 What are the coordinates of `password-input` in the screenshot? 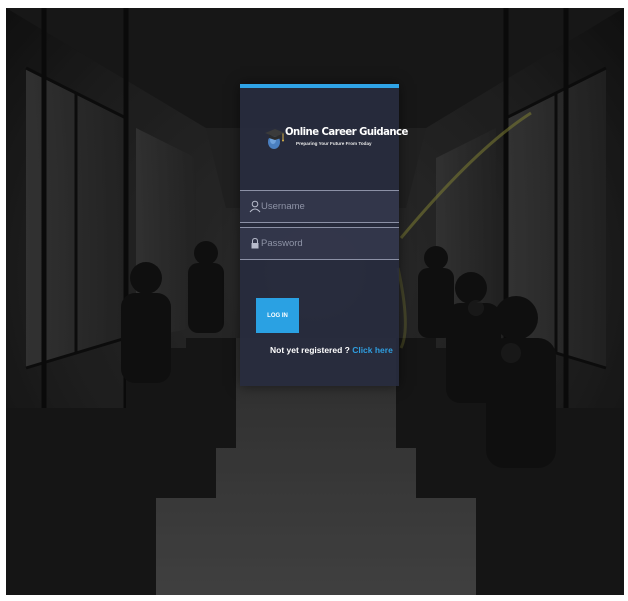 It's located at (326, 243).